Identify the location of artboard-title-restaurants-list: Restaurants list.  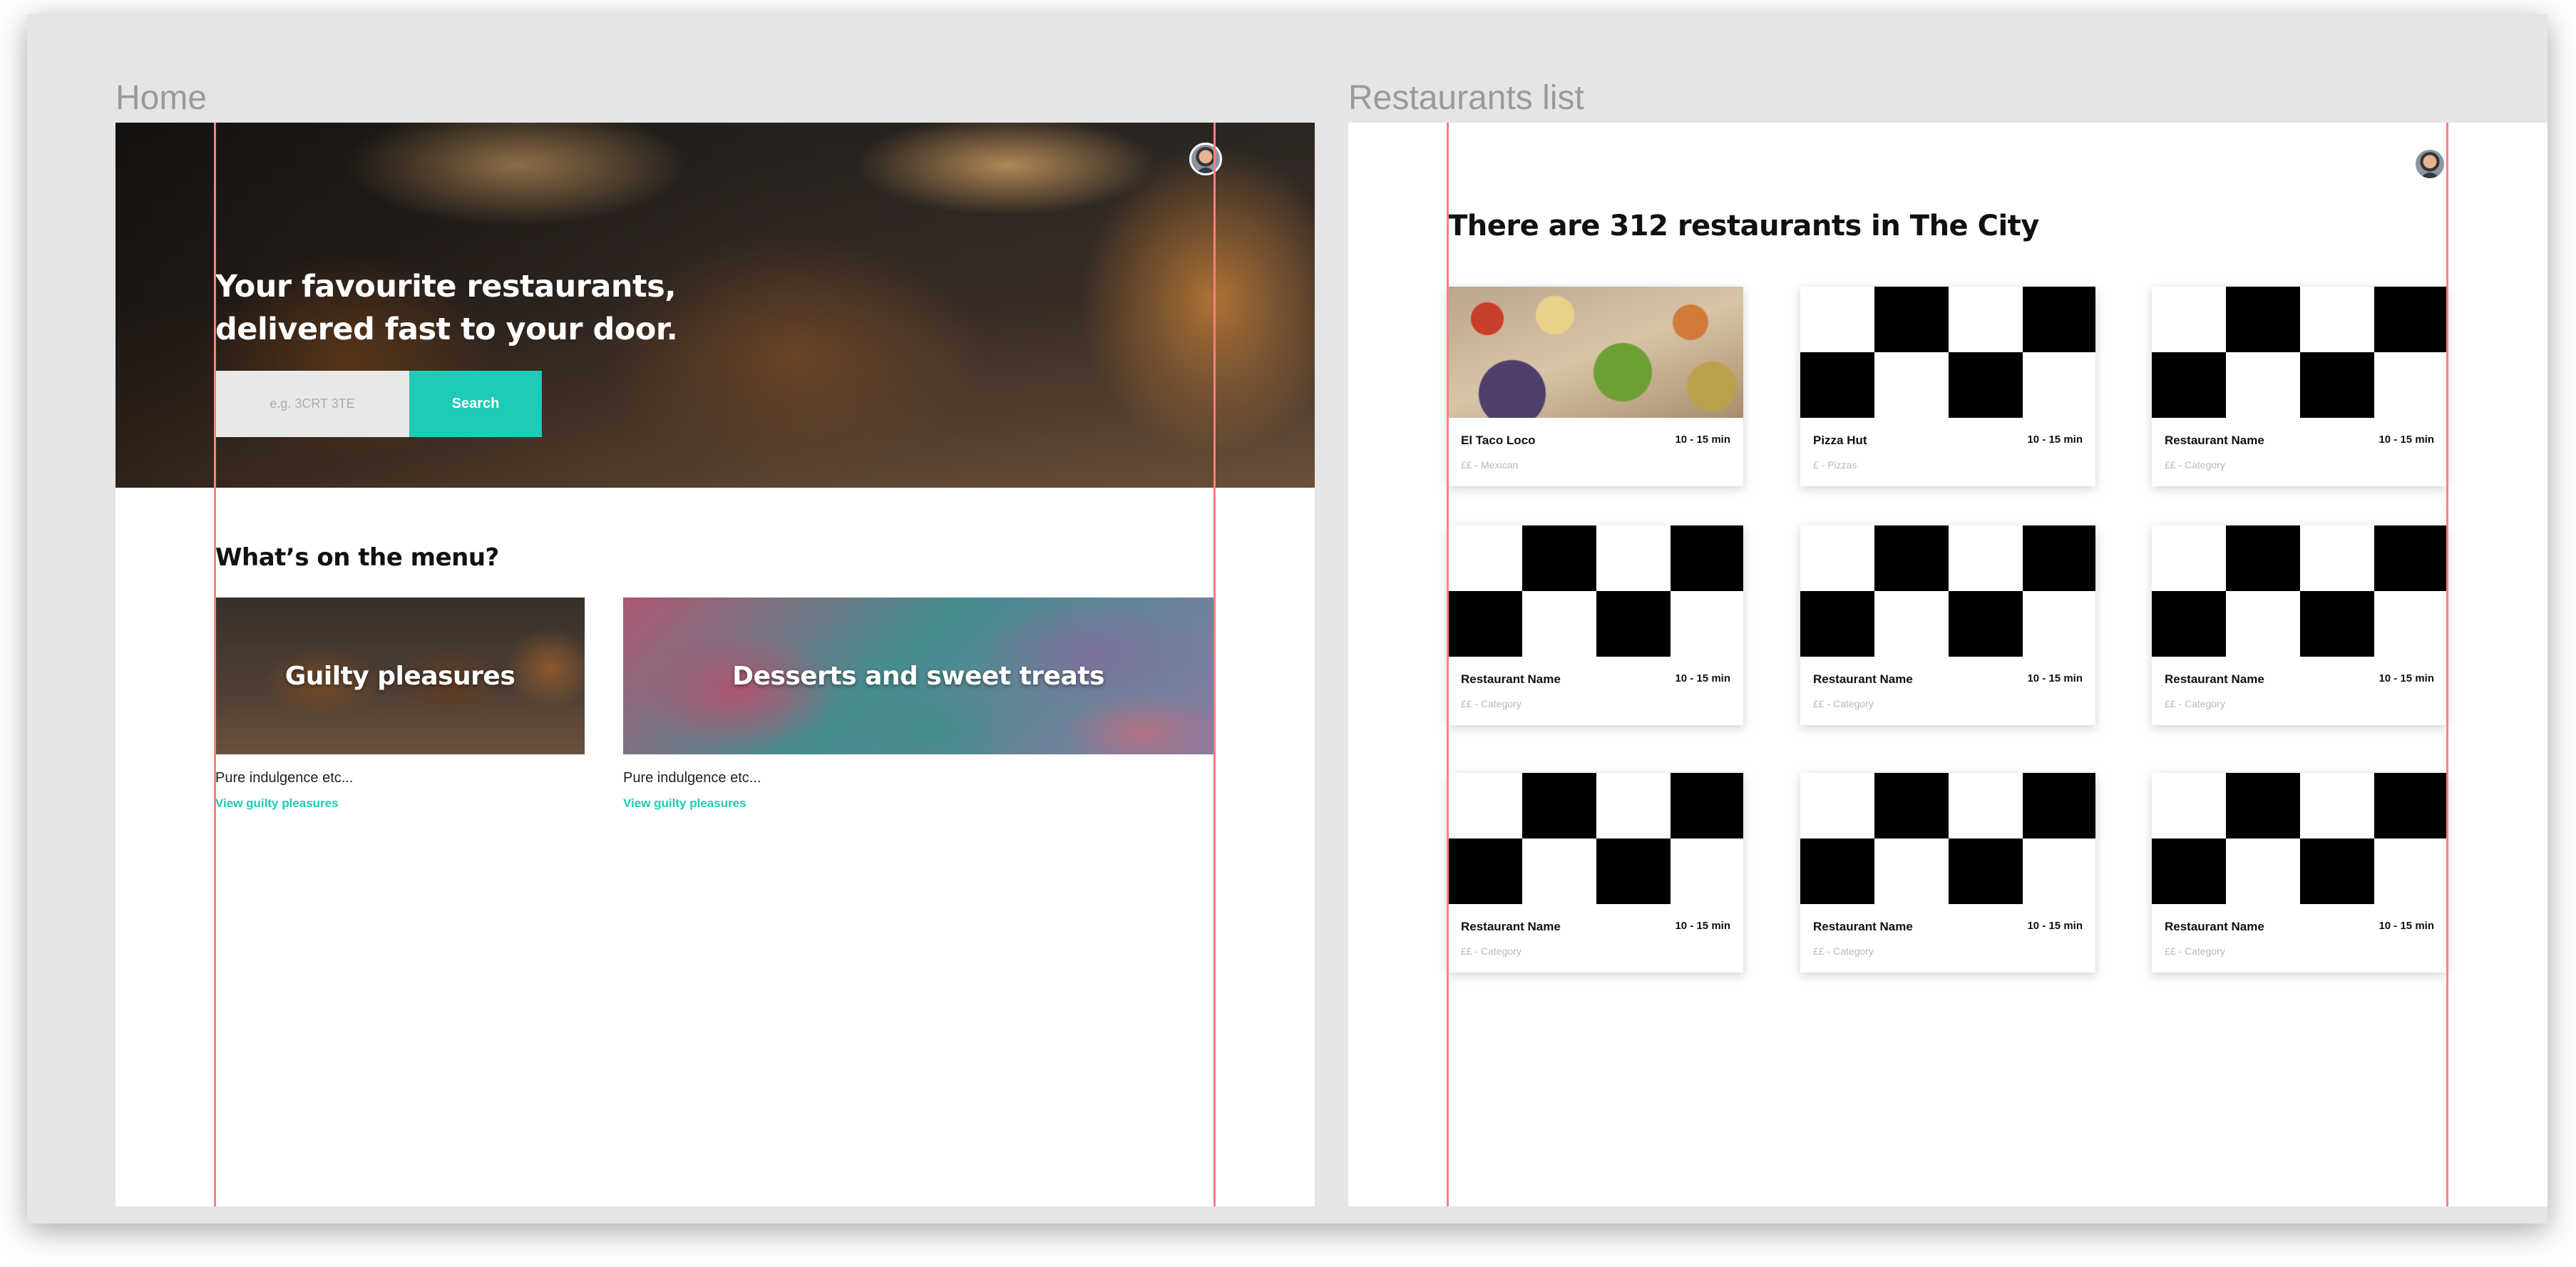
(1466, 98).